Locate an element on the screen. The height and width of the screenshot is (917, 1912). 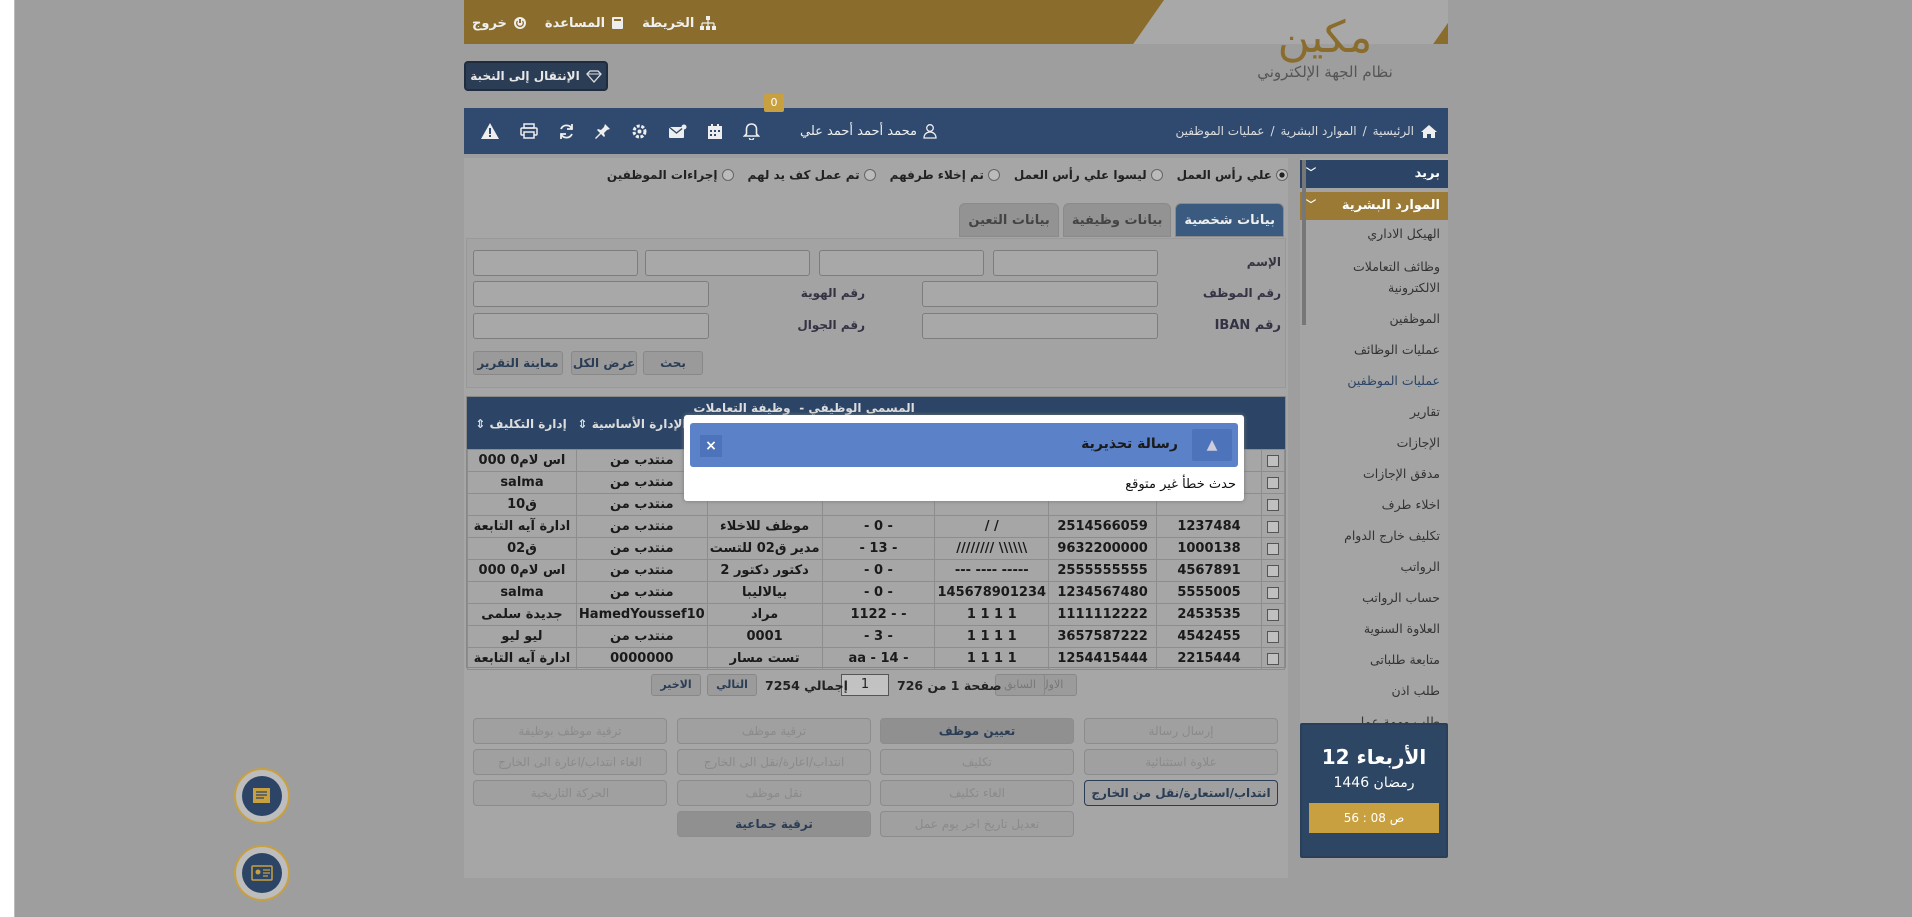
appoint-employee-button: تعيين موظف is located at coordinates (977, 731).